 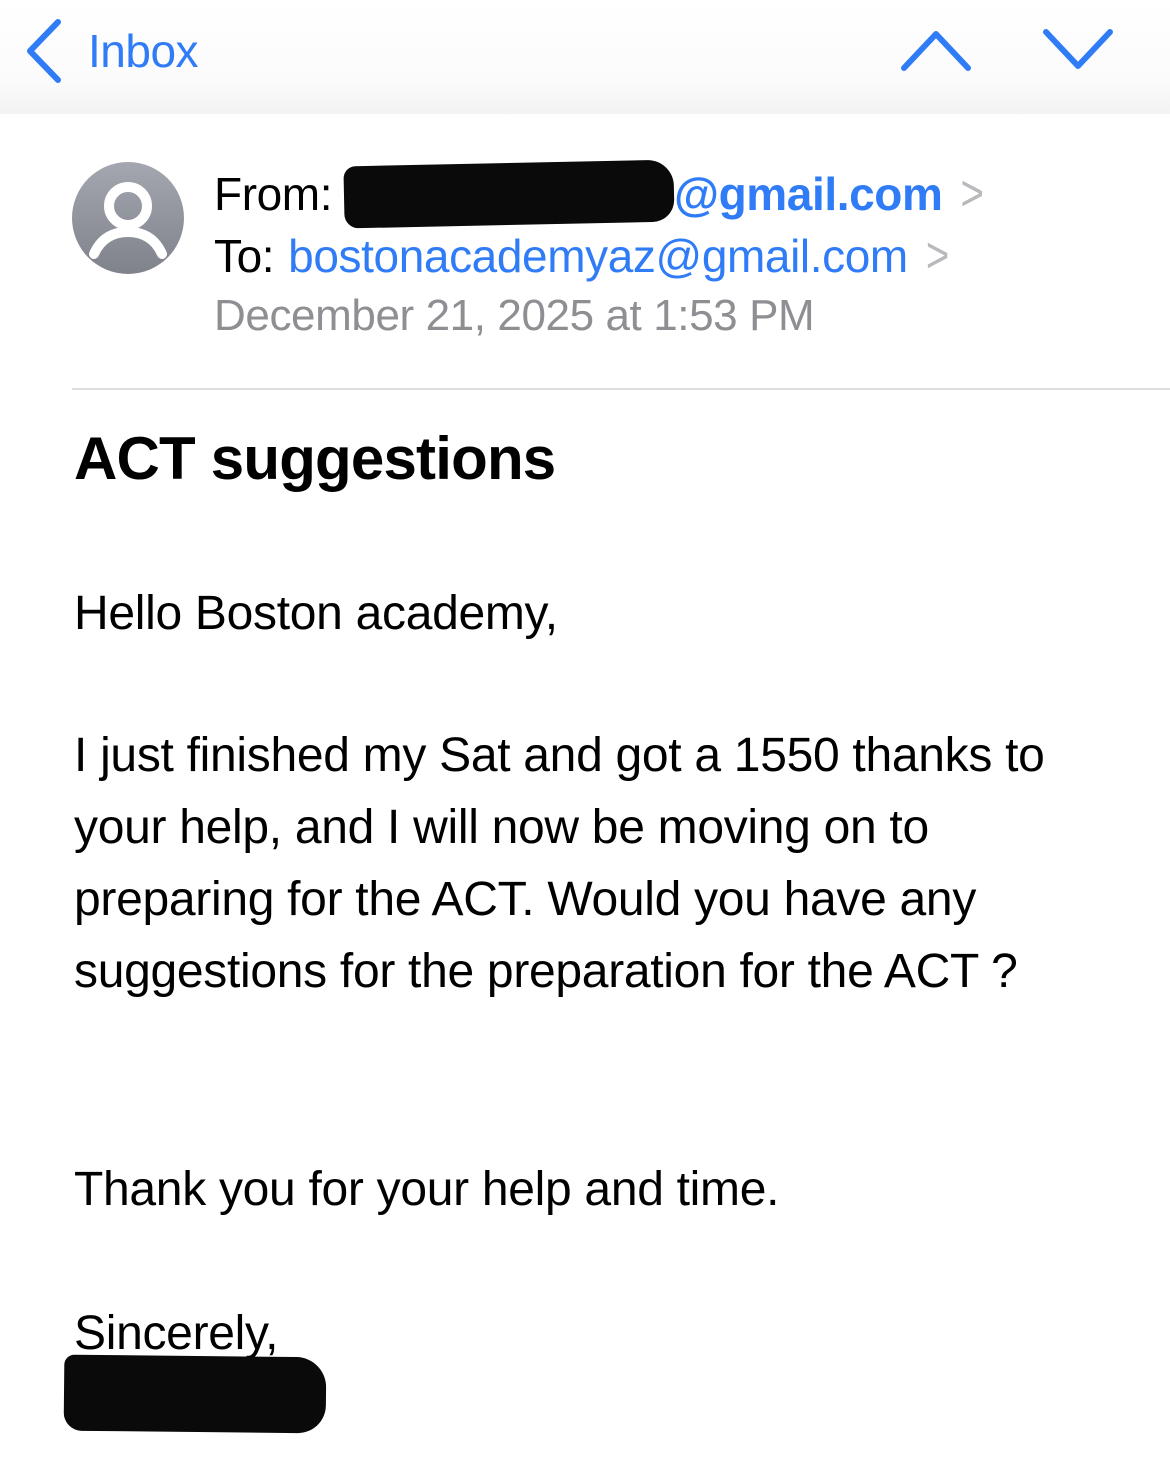 I want to click on chevron-left-icon, so click(x=44, y=51).